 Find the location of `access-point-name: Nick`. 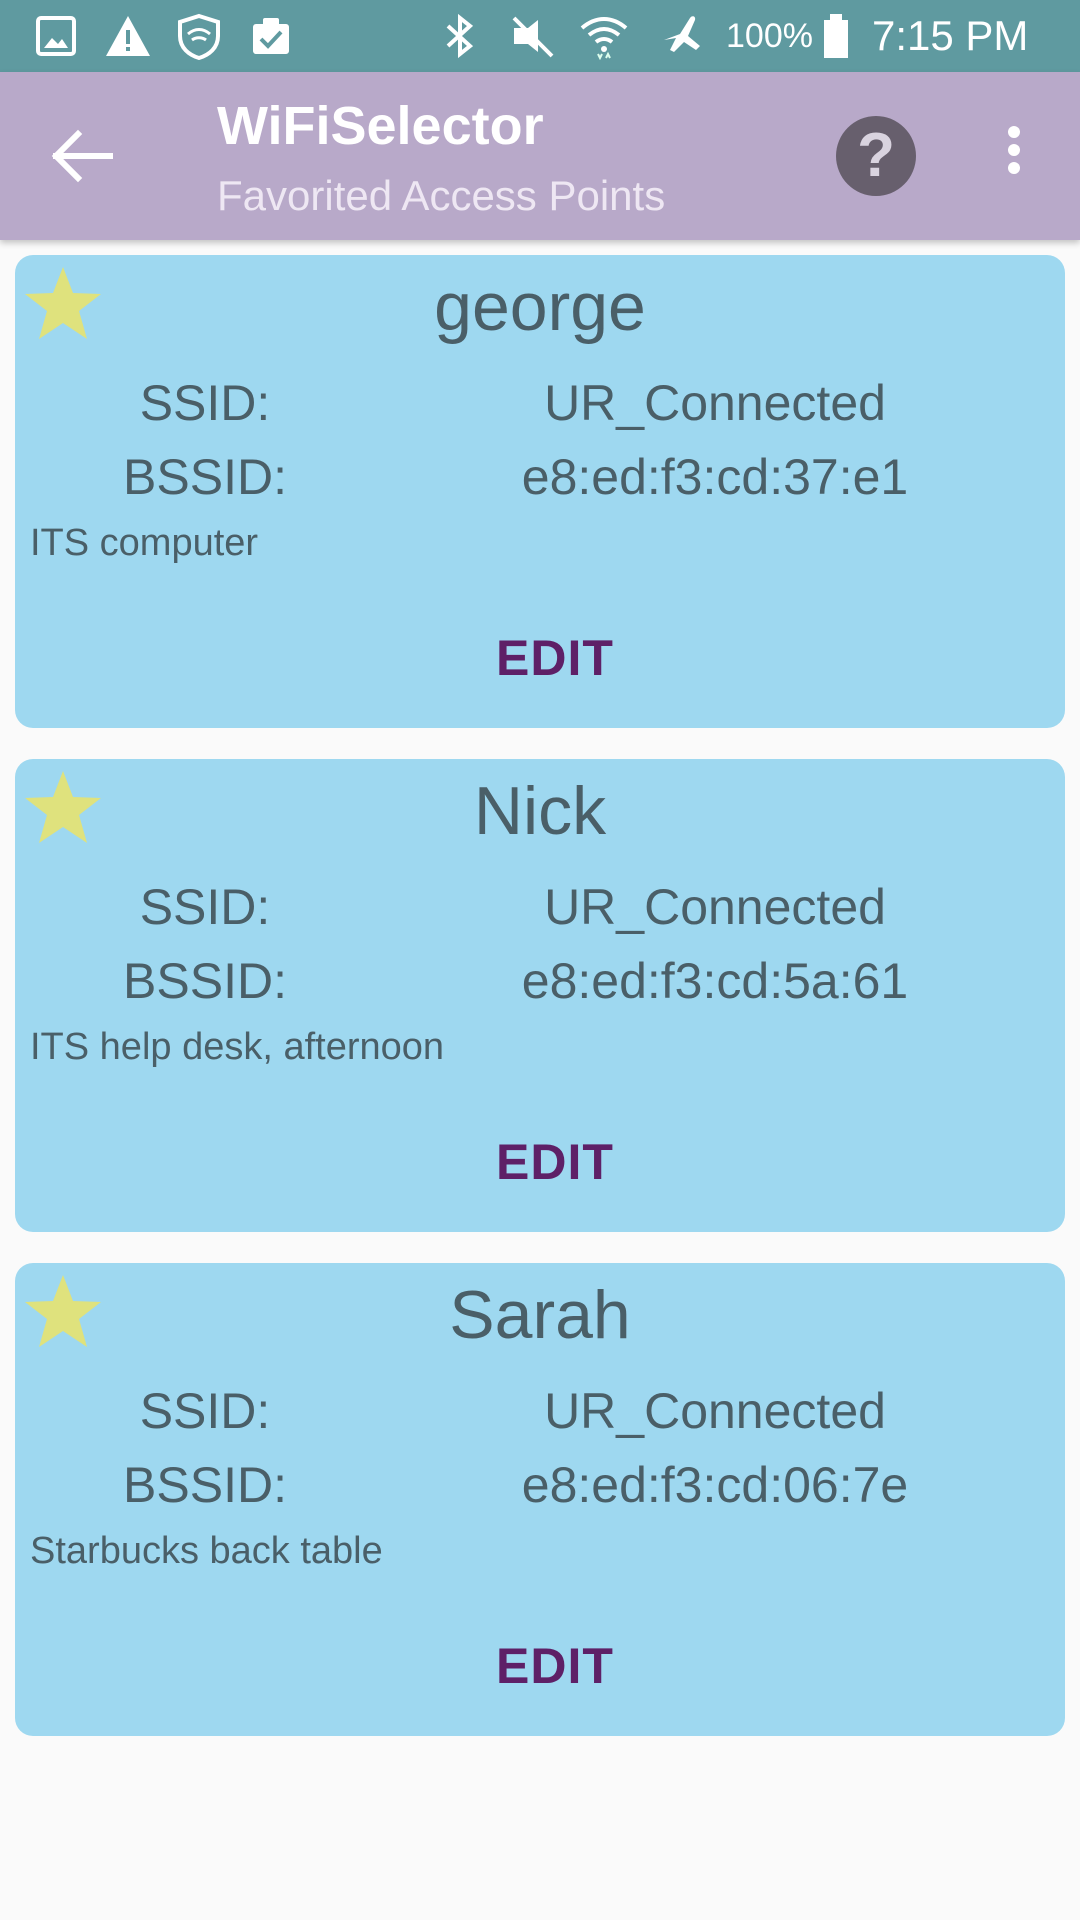

access-point-name: Nick is located at coordinates (540, 811).